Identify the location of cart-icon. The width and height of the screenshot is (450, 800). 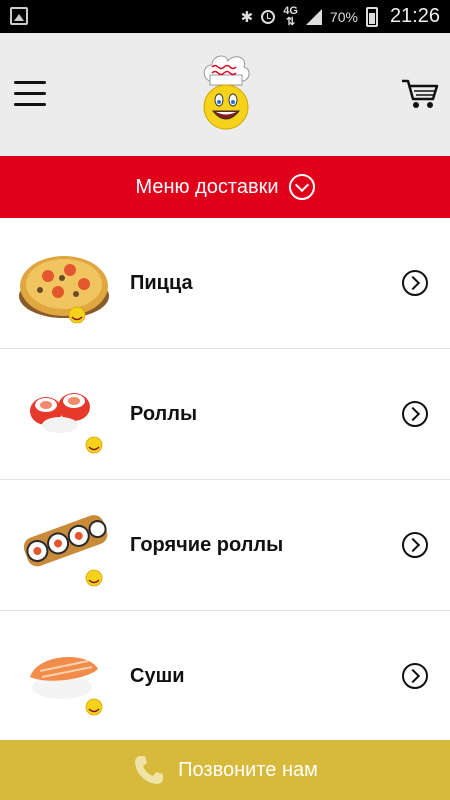
(420, 94).